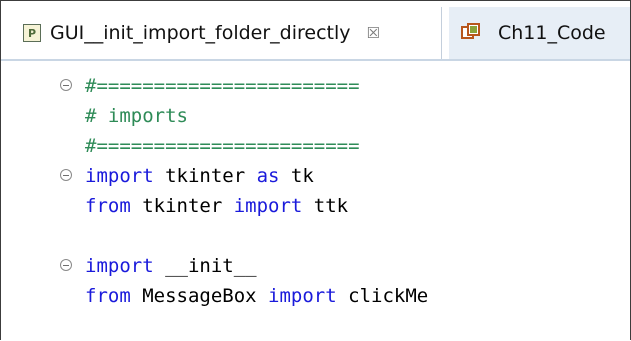 The width and height of the screenshot is (631, 341). Describe the element at coordinates (373, 33) in the screenshot. I see `close-icon: ☒` at that location.